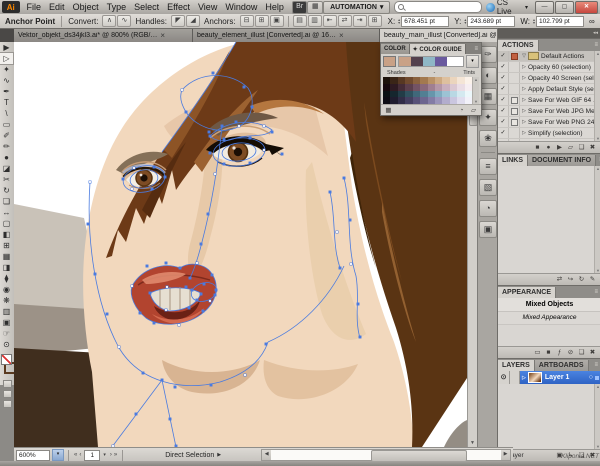  Describe the element at coordinates (581, 352) in the screenshot. I see `duplicate-item-icon: ❏` at that location.